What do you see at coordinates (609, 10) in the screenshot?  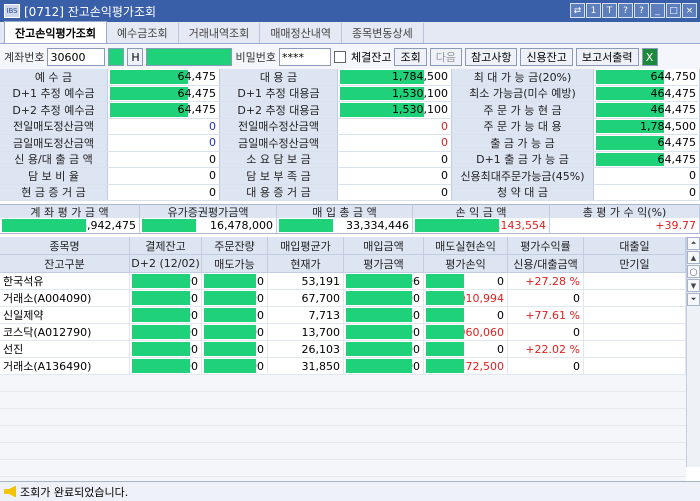 I see `t-icon: T` at bounding box center [609, 10].